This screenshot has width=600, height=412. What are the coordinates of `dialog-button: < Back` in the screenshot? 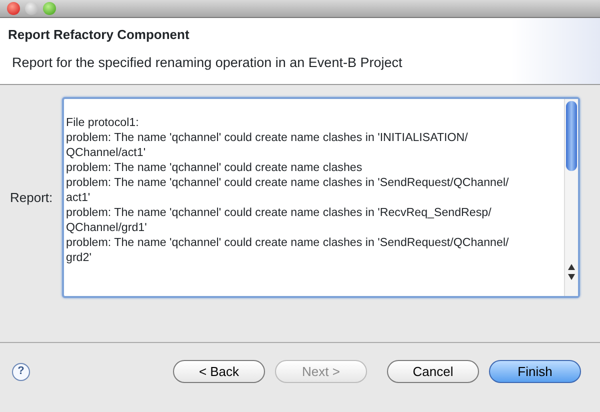 It's located at (219, 371).